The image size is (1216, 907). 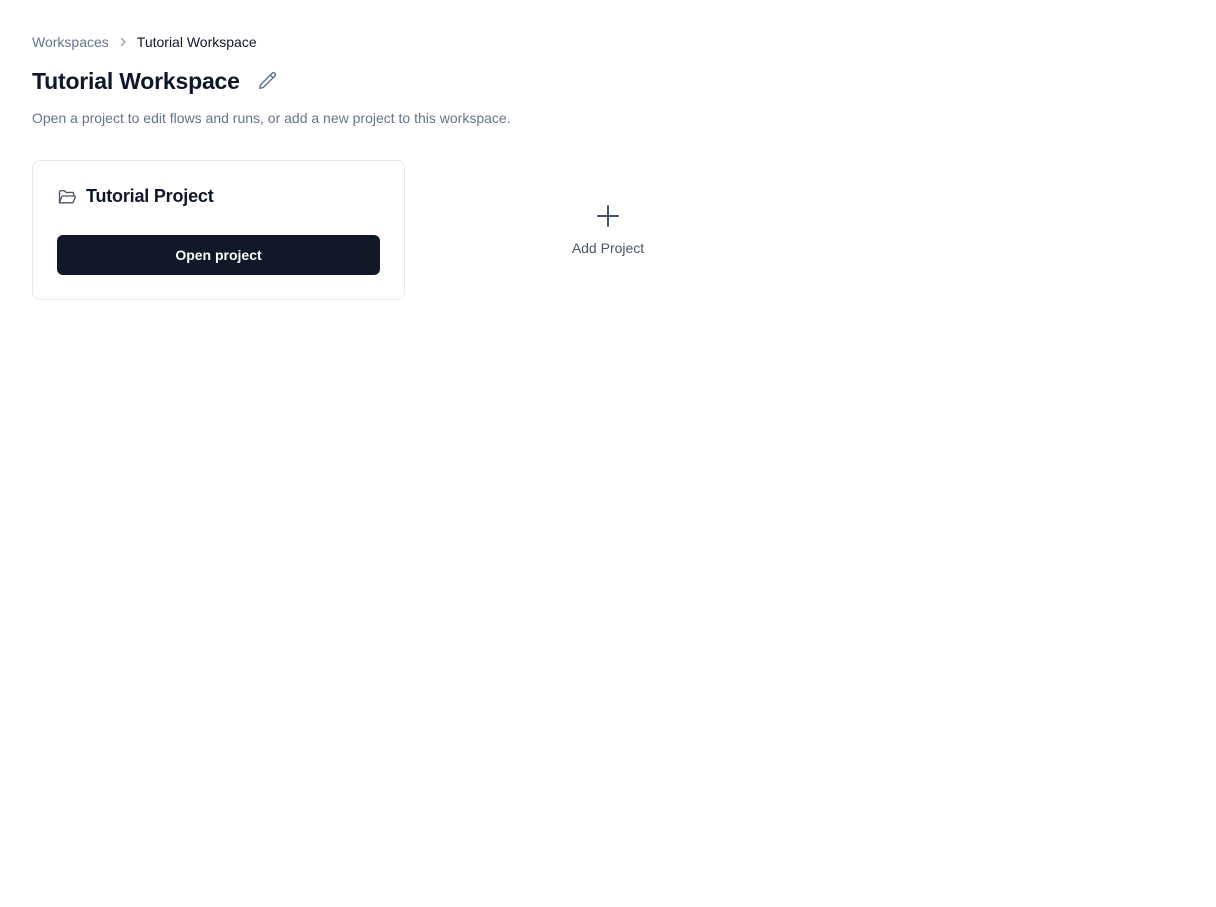 What do you see at coordinates (150, 196) in the screenshot?
I see `project-name: Tutorial Project` at bounding box center [150, 196].